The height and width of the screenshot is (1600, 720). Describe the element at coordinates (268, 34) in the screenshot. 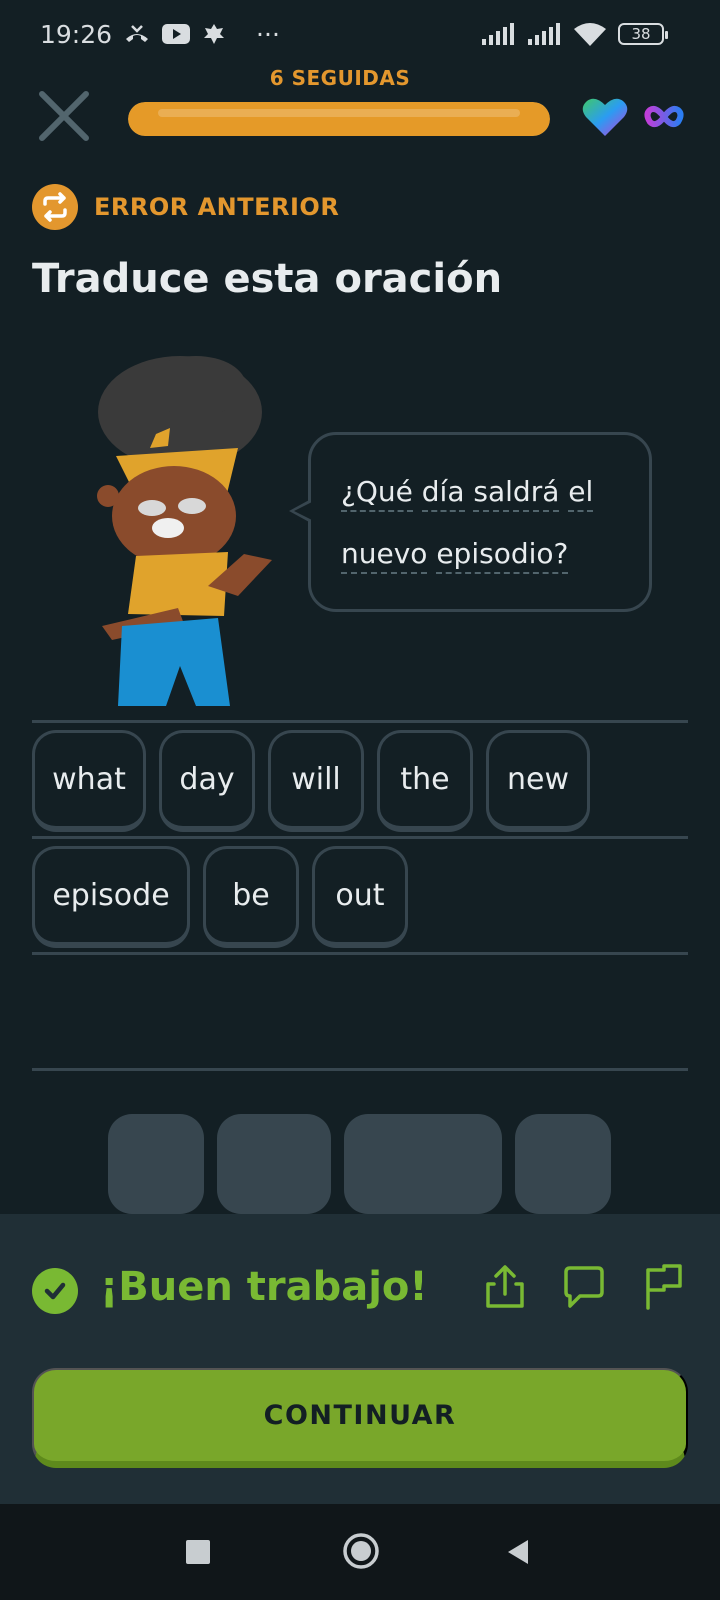

I see `more-notifications: ···` at that location.